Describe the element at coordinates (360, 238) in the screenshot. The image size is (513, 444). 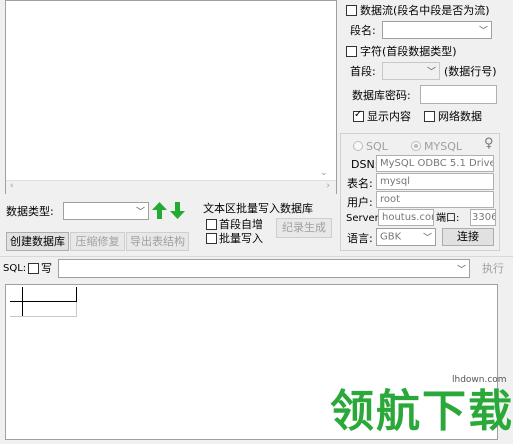
I see `lang-label: 语言:` at that location.